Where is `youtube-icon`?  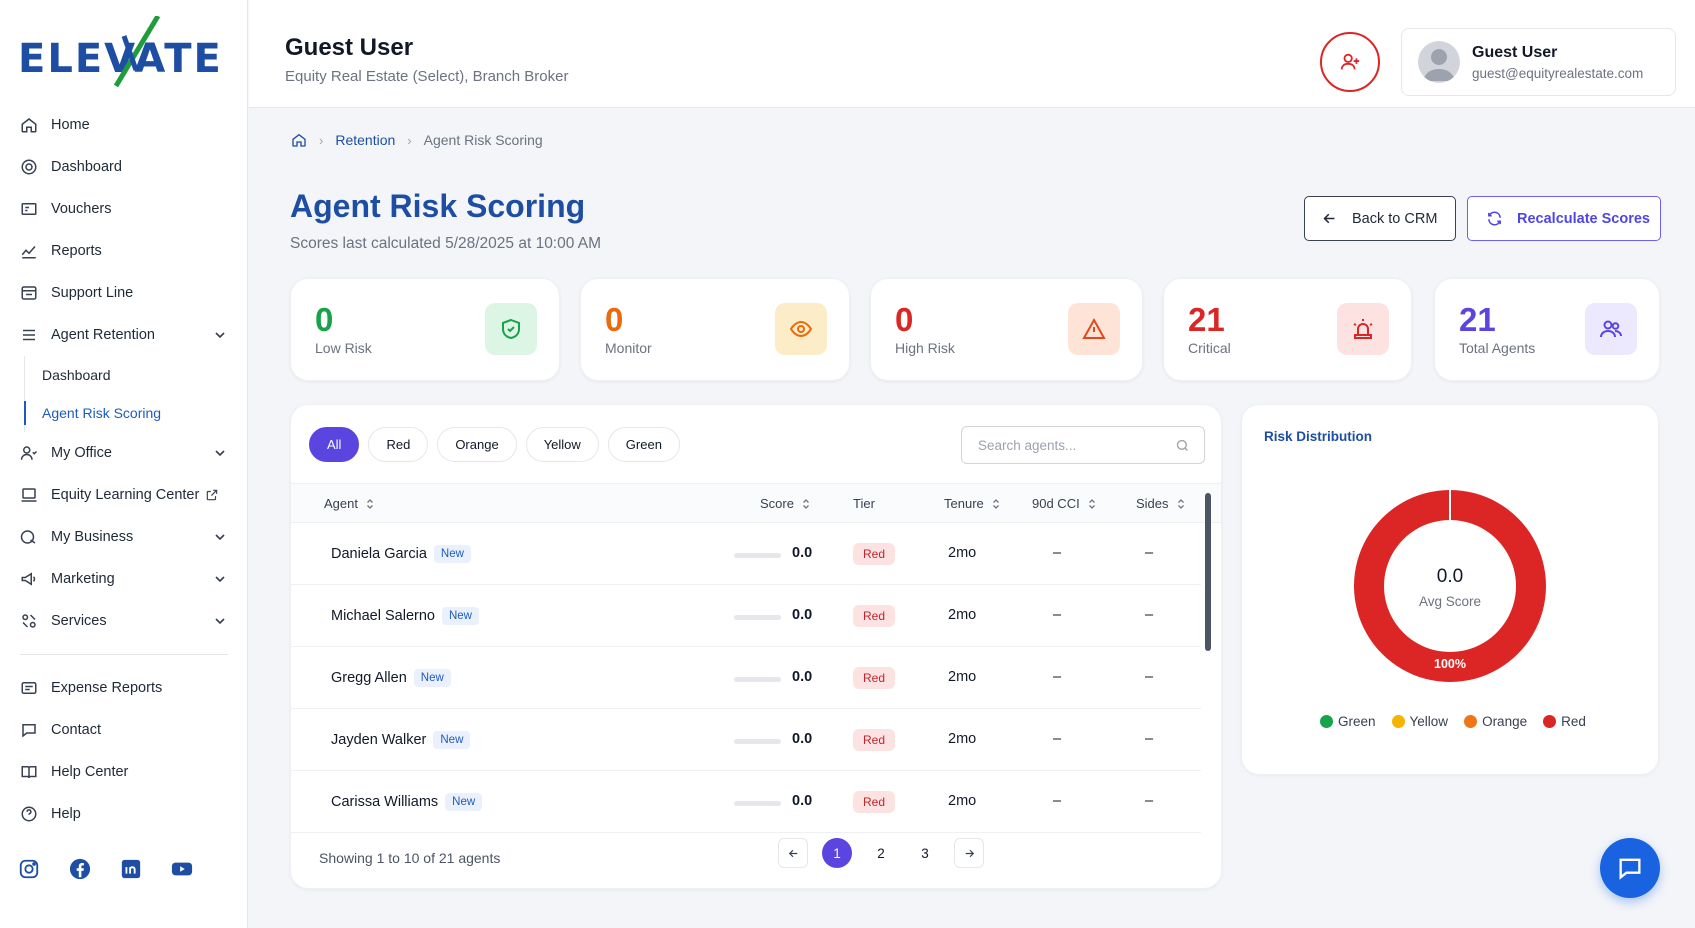 youtube-icon is located at coordinates (182, 869).